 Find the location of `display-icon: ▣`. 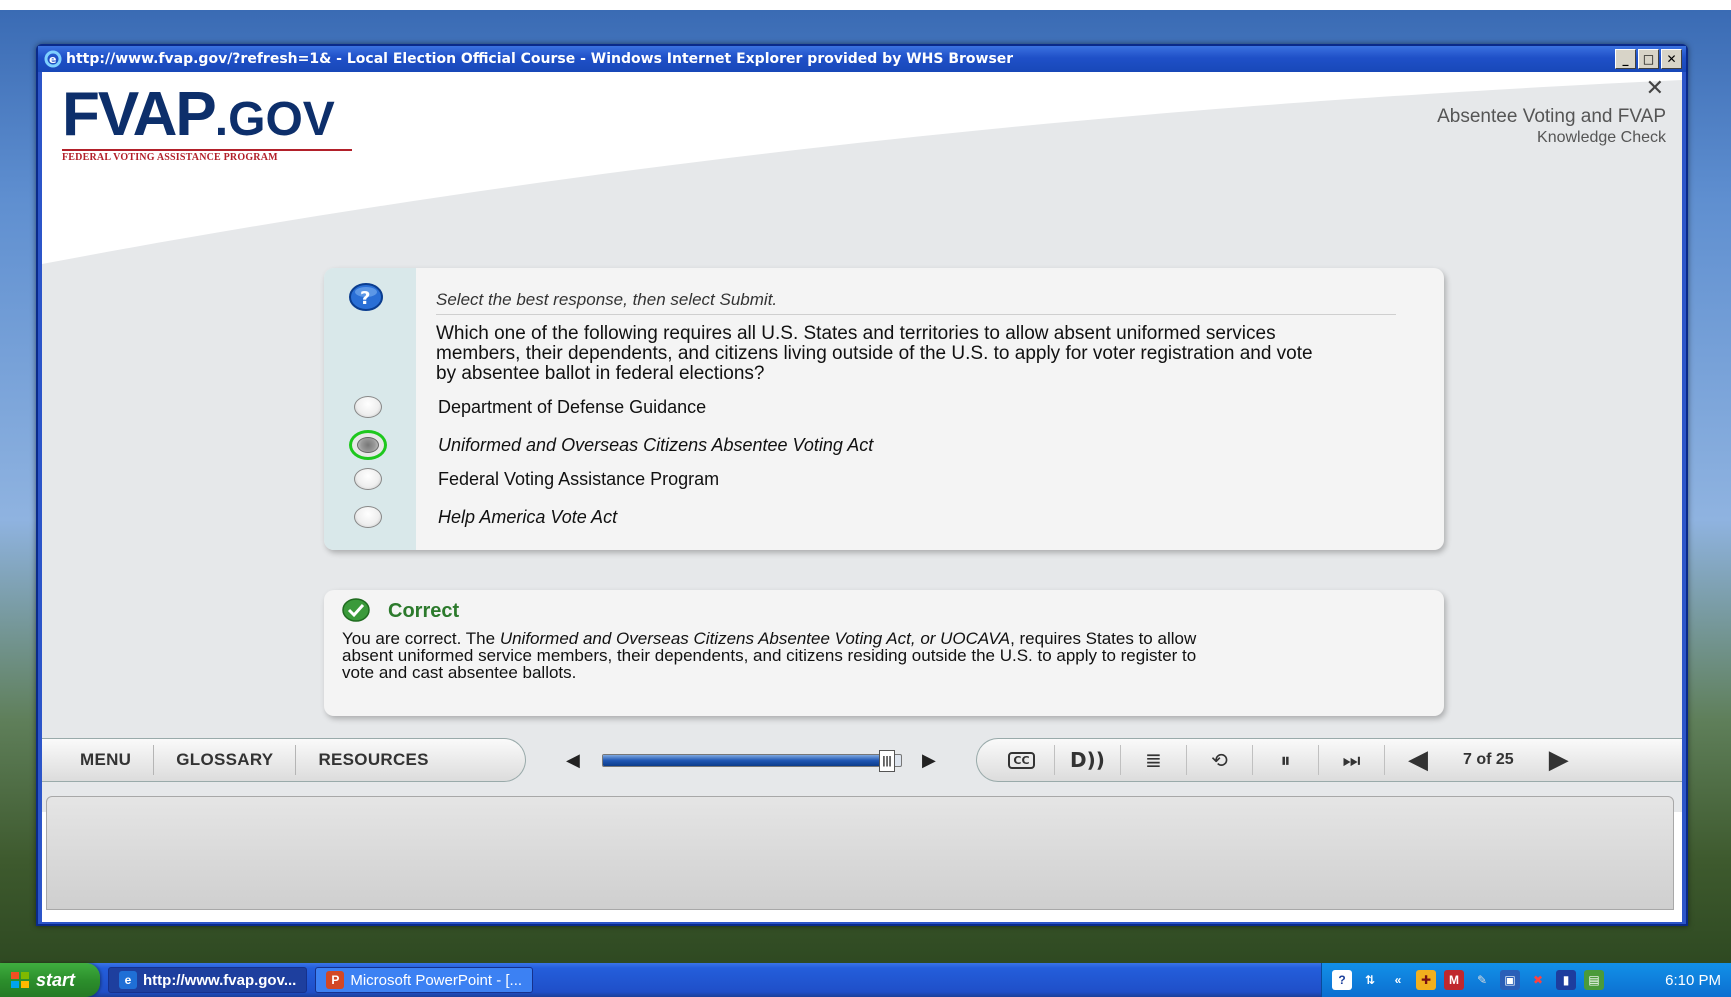

display-icon: ▣ is located at coordinates (1510, 980).